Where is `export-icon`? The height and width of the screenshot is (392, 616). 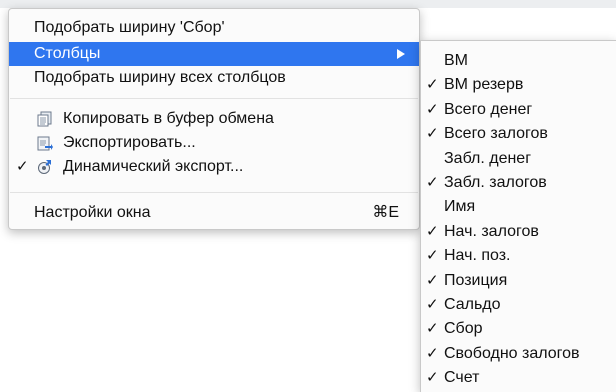 export-icon is located at coordinates (45, 143).